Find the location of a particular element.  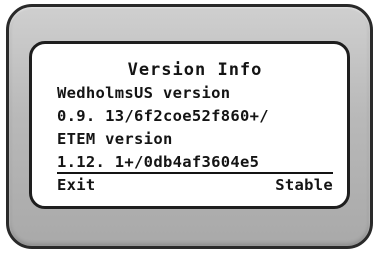

softkey-bar: Exit Stable is located at coordinates (195, 185).